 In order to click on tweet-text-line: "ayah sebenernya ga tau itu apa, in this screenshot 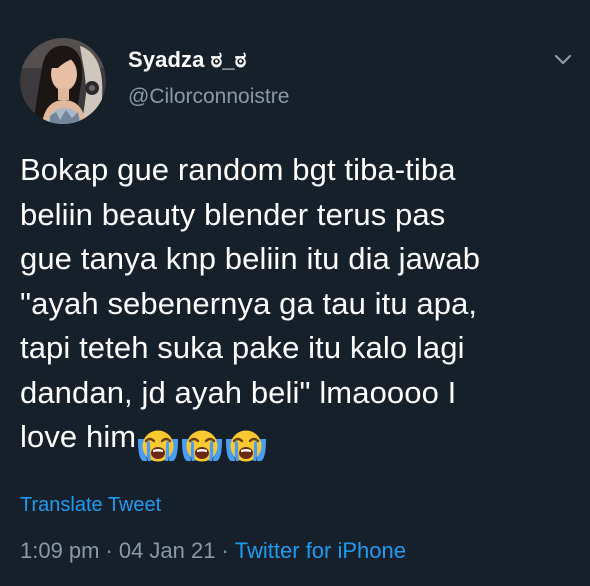, I will do `click(249, 303)`.